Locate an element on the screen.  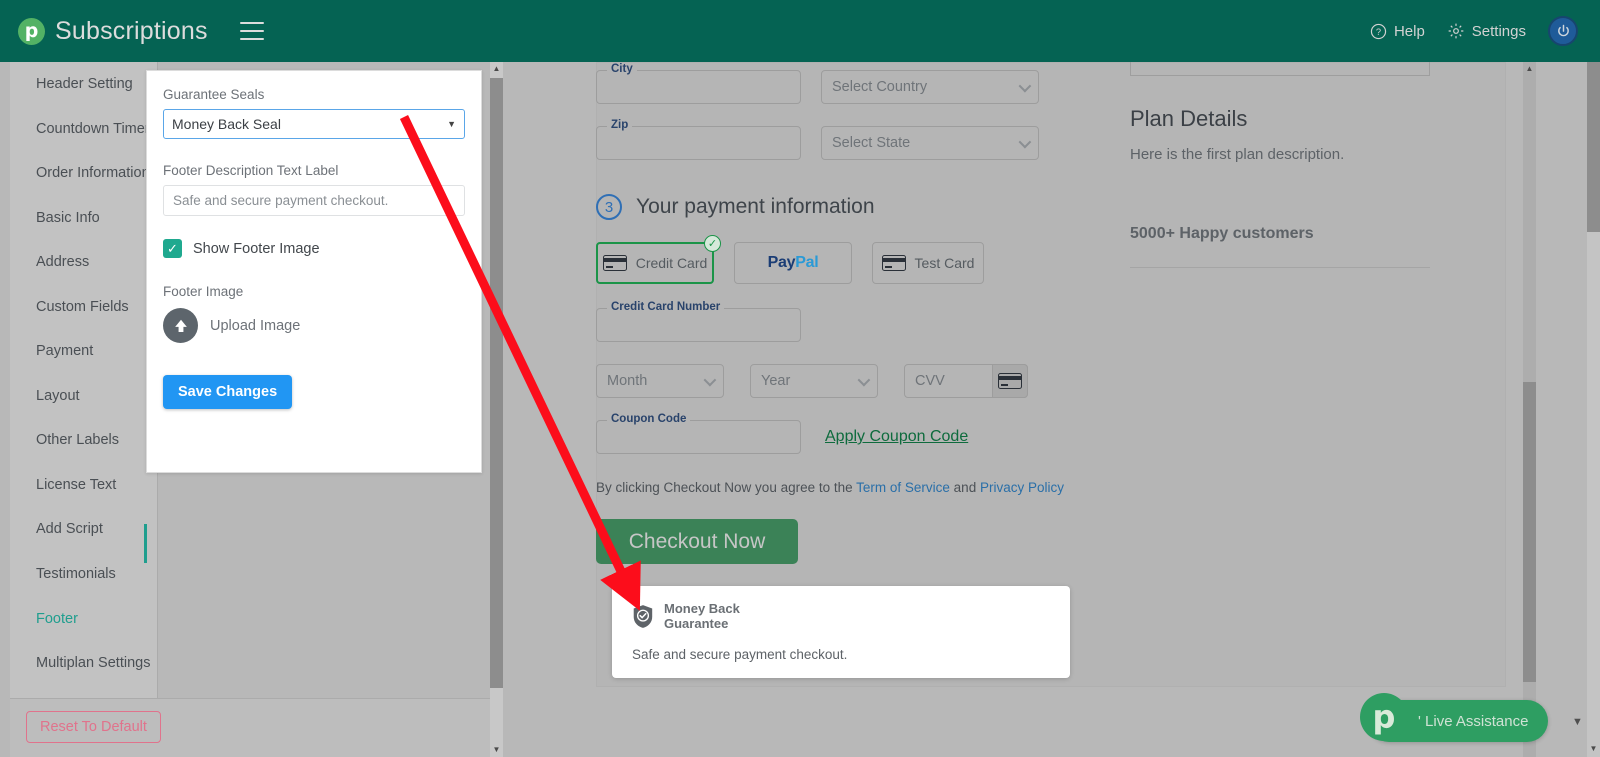
month-select-value: Month is located at coordinates (627, 381).